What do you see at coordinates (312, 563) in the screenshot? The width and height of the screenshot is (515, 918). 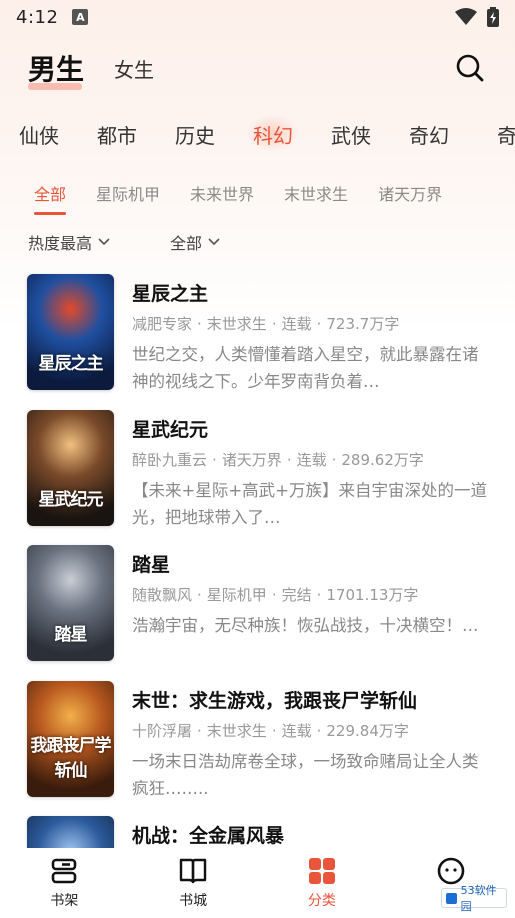 I see `book-title: 踏星` at bounding box center [312, 563].